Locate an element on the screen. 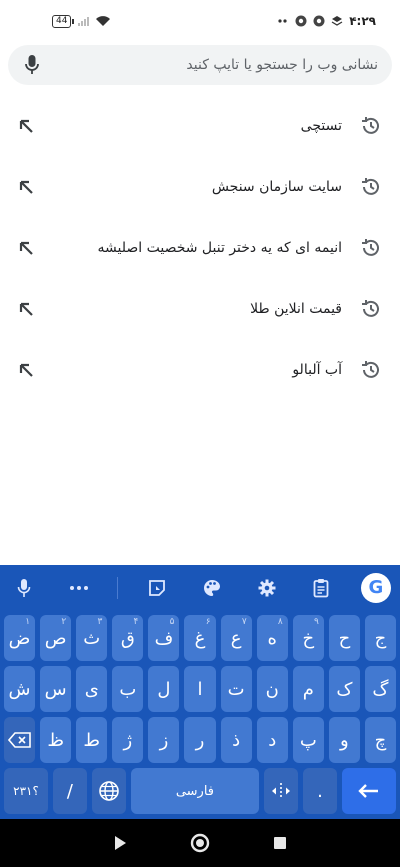 The image size is (400, 867). cursor-move-key is located at coordinates (281, 791).